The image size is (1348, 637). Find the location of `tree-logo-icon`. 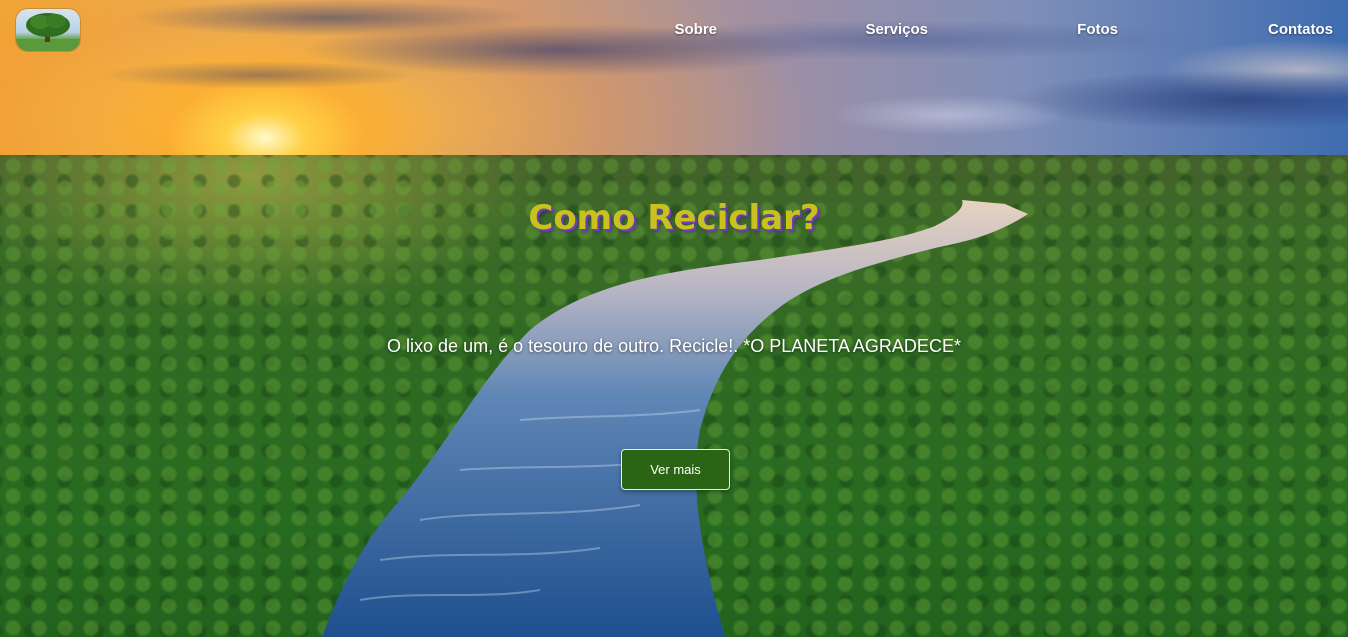

tree-logo-icon is located at coordinates (48, 32).